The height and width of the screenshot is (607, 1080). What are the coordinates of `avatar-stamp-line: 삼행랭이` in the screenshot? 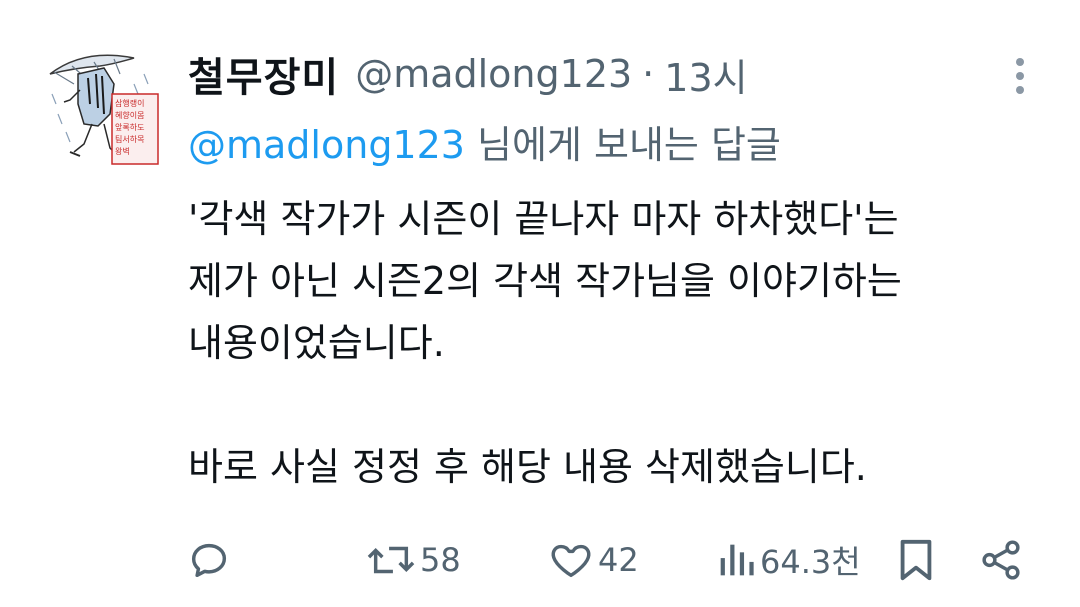 It's located at (129, 103).